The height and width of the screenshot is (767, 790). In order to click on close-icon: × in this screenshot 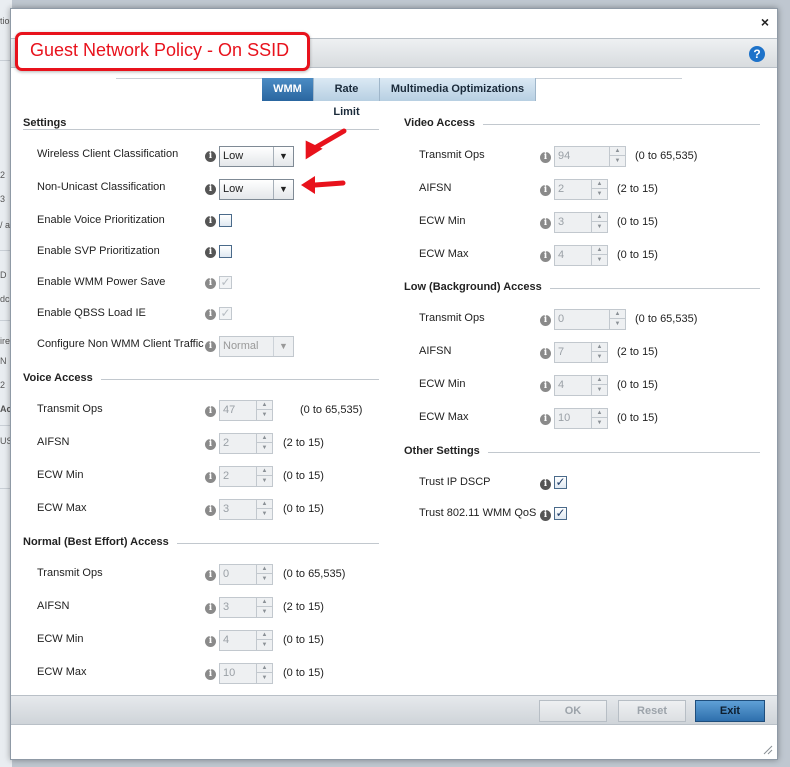, I will do `click(765, 22)`.